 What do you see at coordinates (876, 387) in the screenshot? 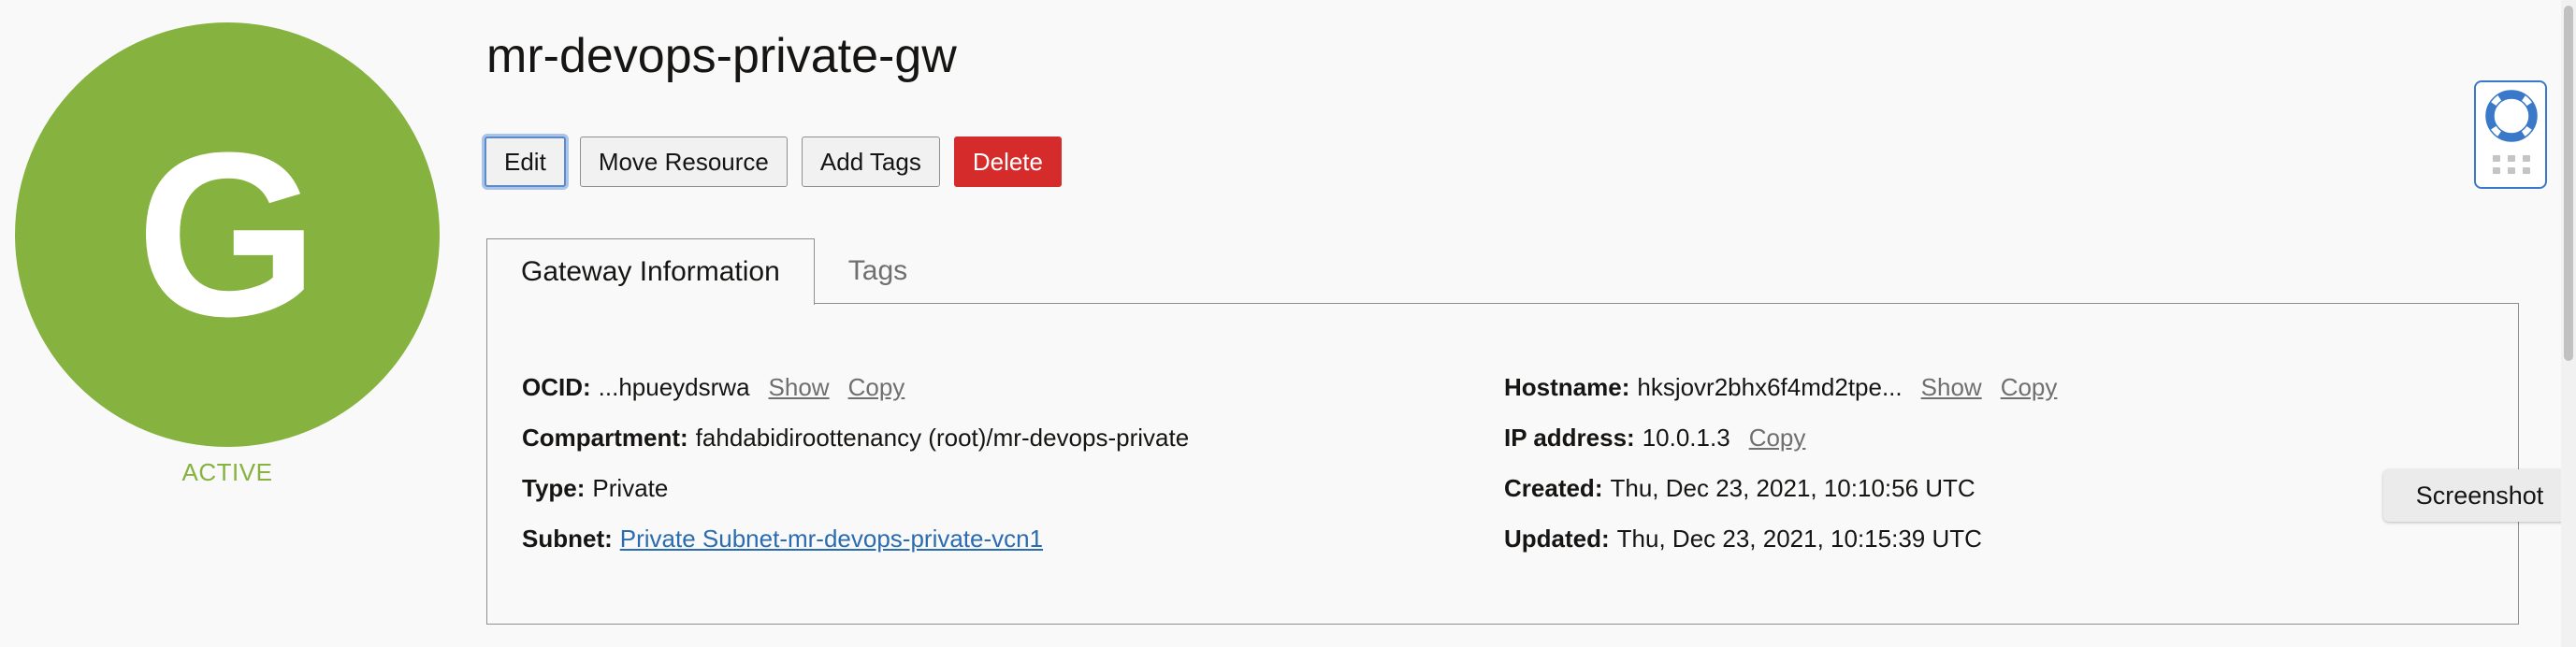
I see `ocid-copy-link: Copy` at bounding box center [876, 387].